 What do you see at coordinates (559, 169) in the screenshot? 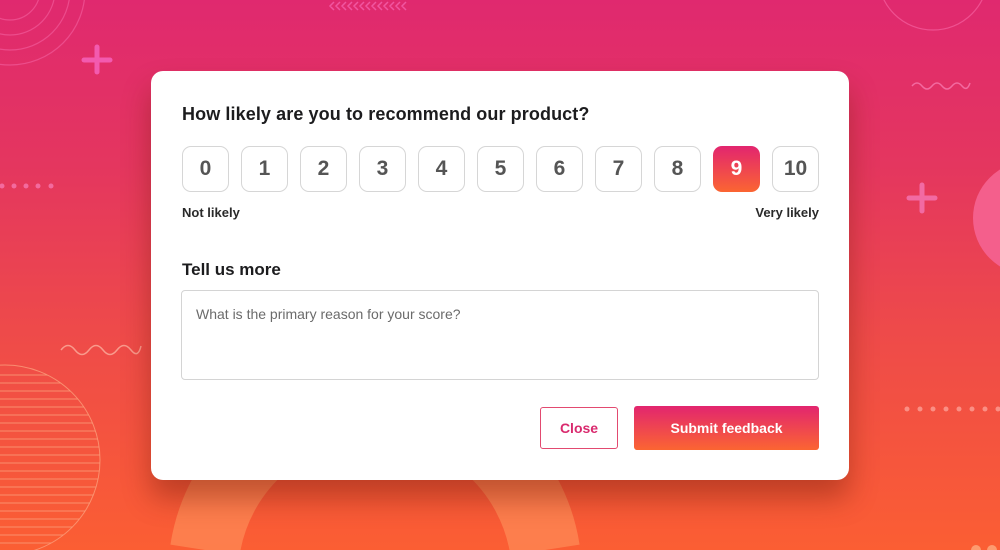
I see `score-button-6: 6` at bounding box center [559, 169].